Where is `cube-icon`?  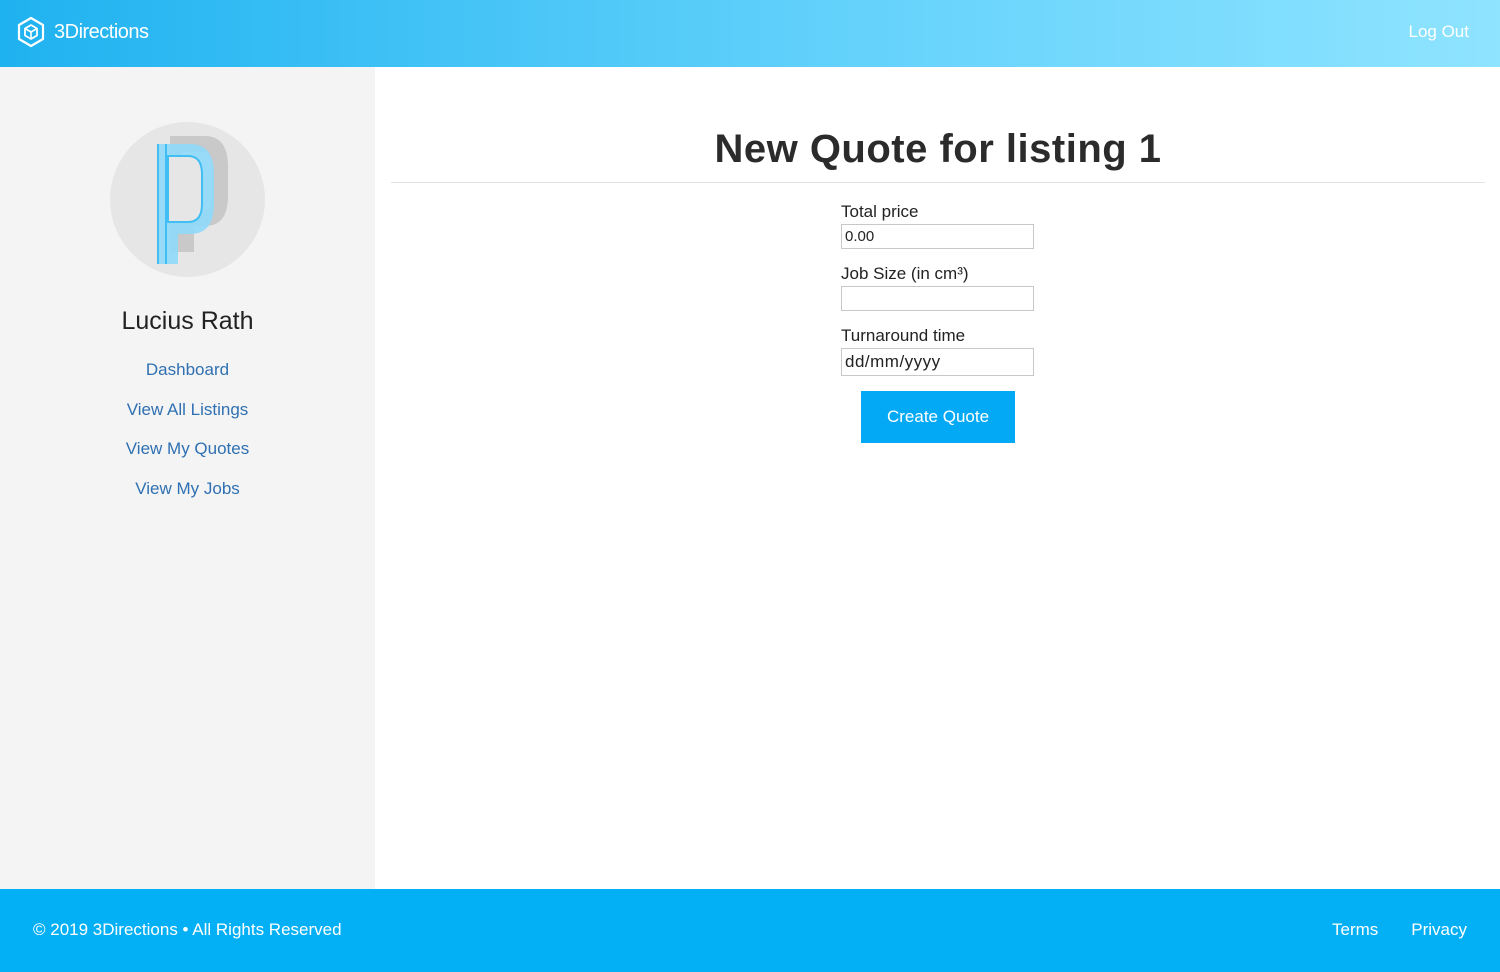
cube-icon is located at coordinates (31, 32).